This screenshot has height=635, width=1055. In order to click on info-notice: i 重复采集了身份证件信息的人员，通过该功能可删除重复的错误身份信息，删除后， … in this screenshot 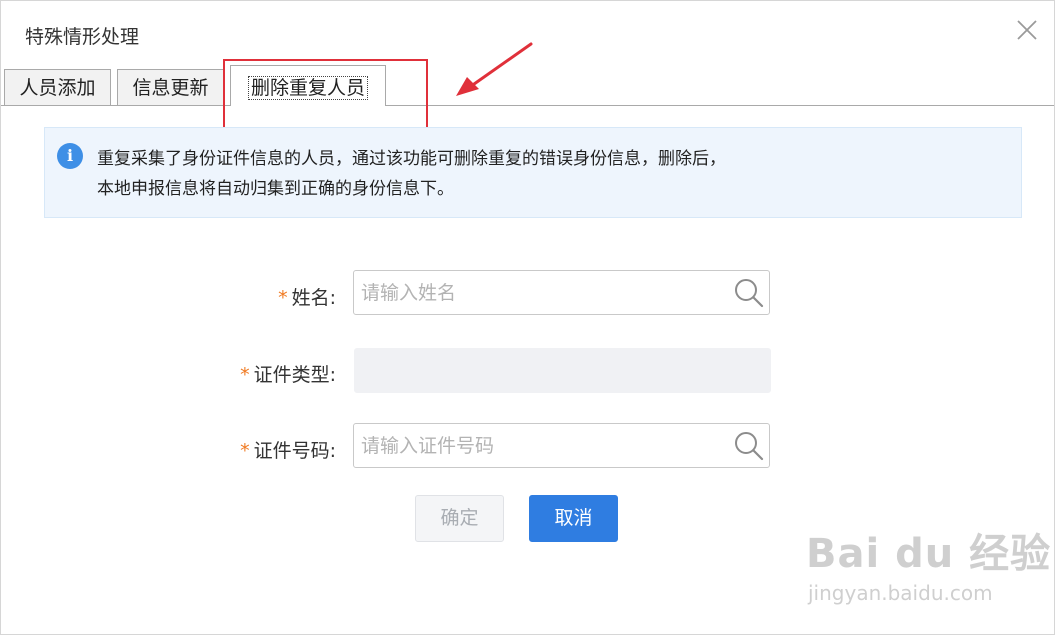, I will do `click(533, 172)`.